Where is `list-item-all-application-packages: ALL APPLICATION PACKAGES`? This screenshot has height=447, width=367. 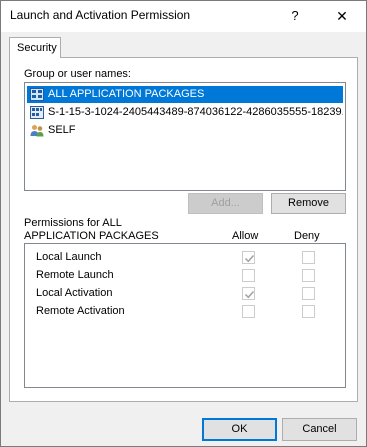 list-item-all-application-packages: ALL APPLICATION PACKAGES is located at coordinates (185, 94).